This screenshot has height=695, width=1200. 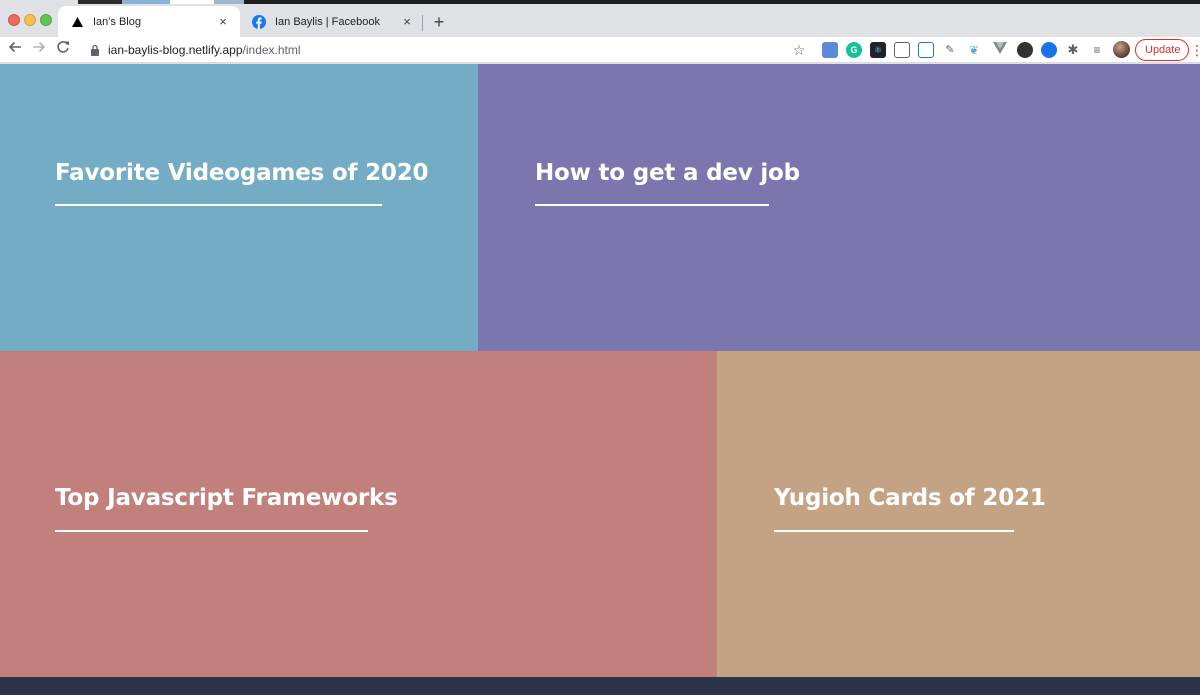 What do you see at coordinates (600, 18) in the screenshot?
I see `tab-strip: Ian's Blog × Ian Baylis | Facebook × +` at bounding box center [600, 18].